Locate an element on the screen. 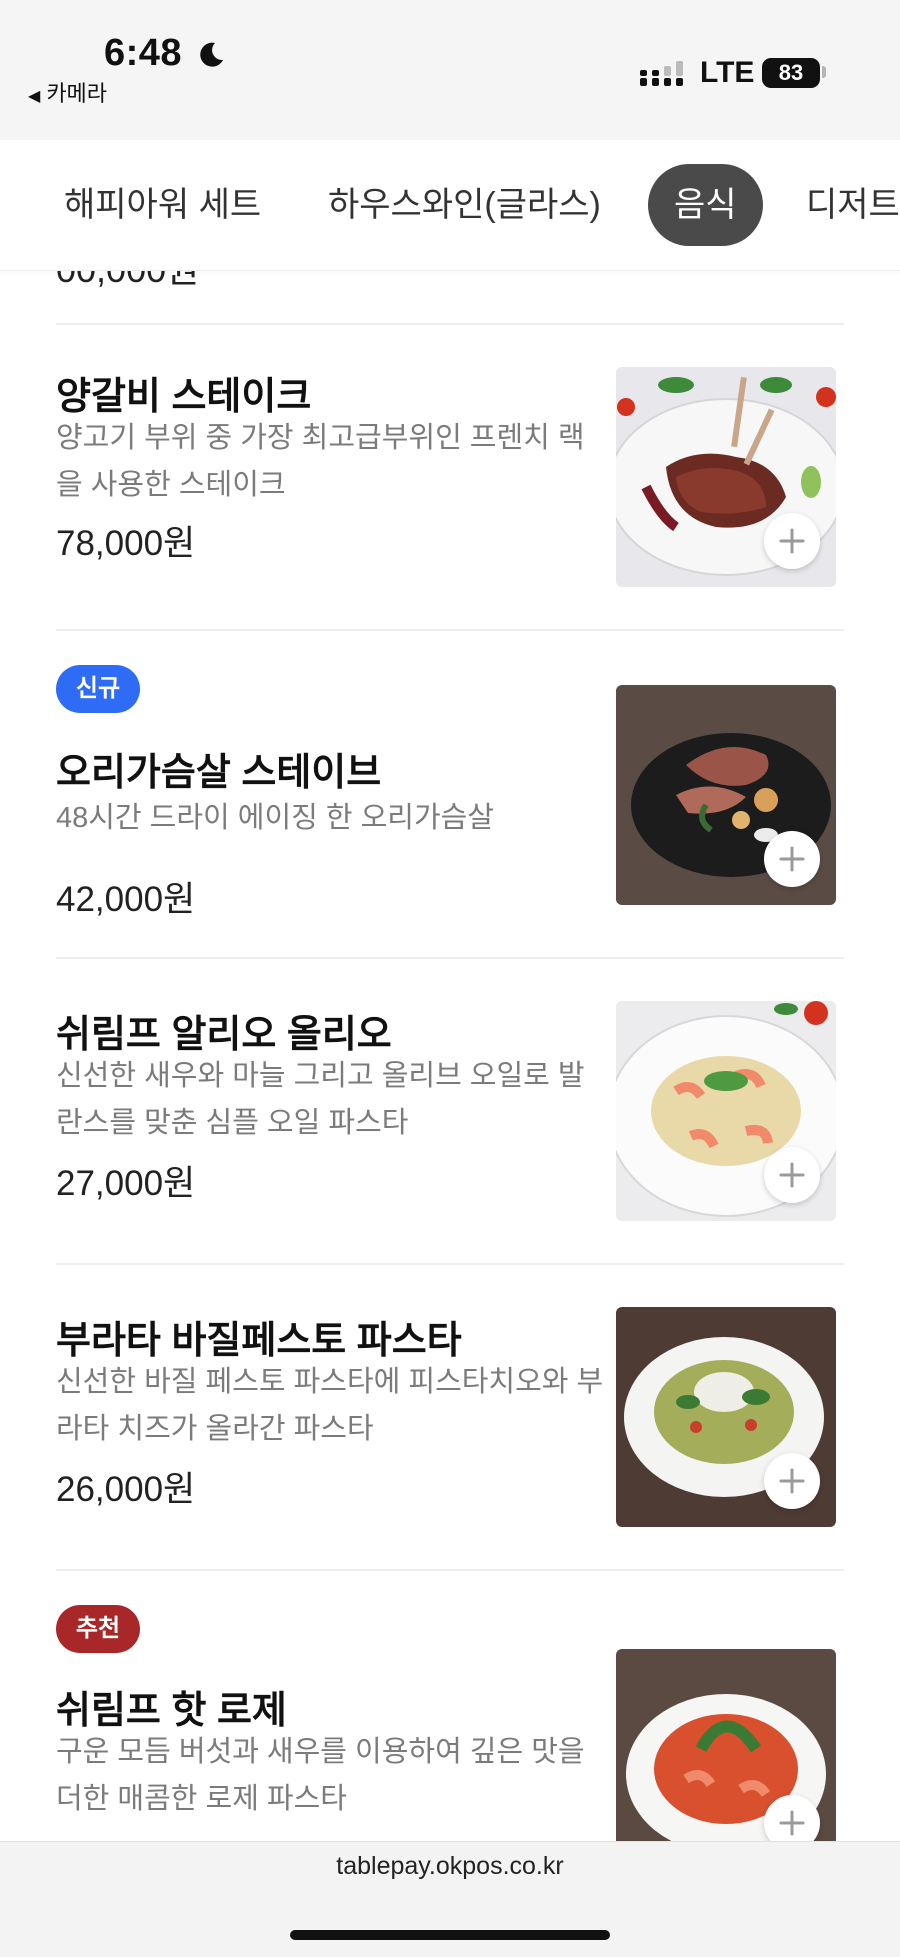 The height and width of the screenshot is (1957, 900). back-to-camera-link: ◀ 카메라 is located at coordinates (67, 92).